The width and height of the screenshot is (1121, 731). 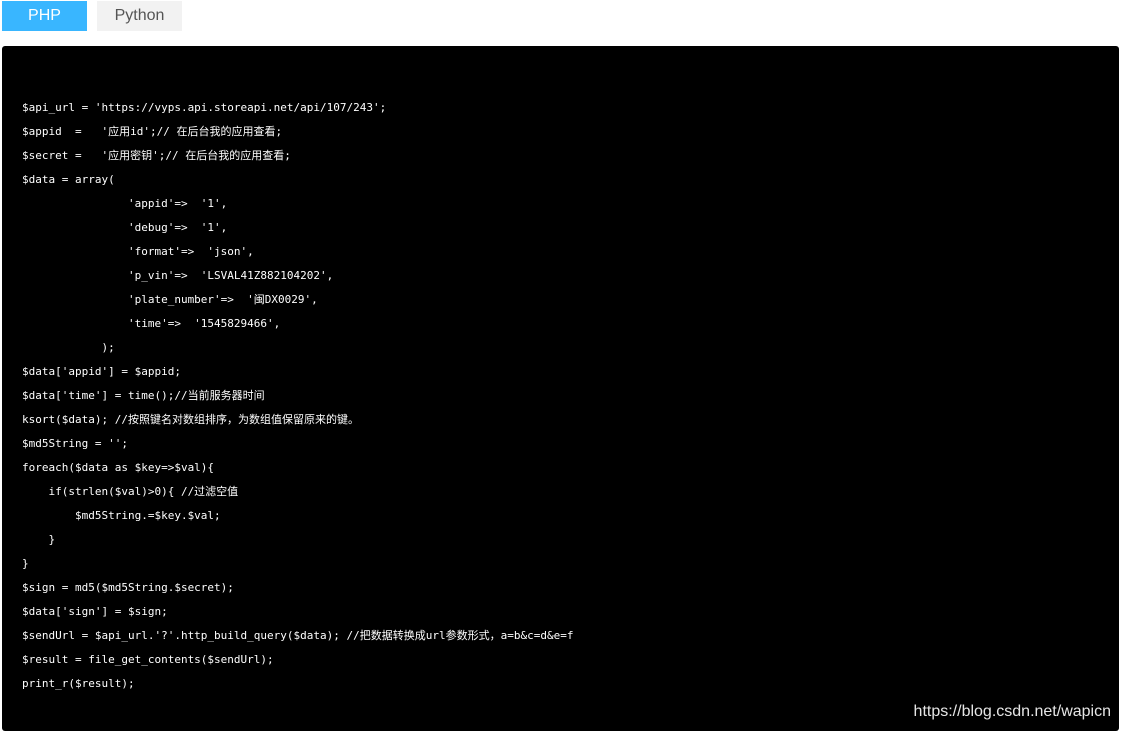 What do you see at coordinates (138, 251) in the screenshot?
I see `code-line: 'format'=> 'json',` at bounding box center [138, 251].